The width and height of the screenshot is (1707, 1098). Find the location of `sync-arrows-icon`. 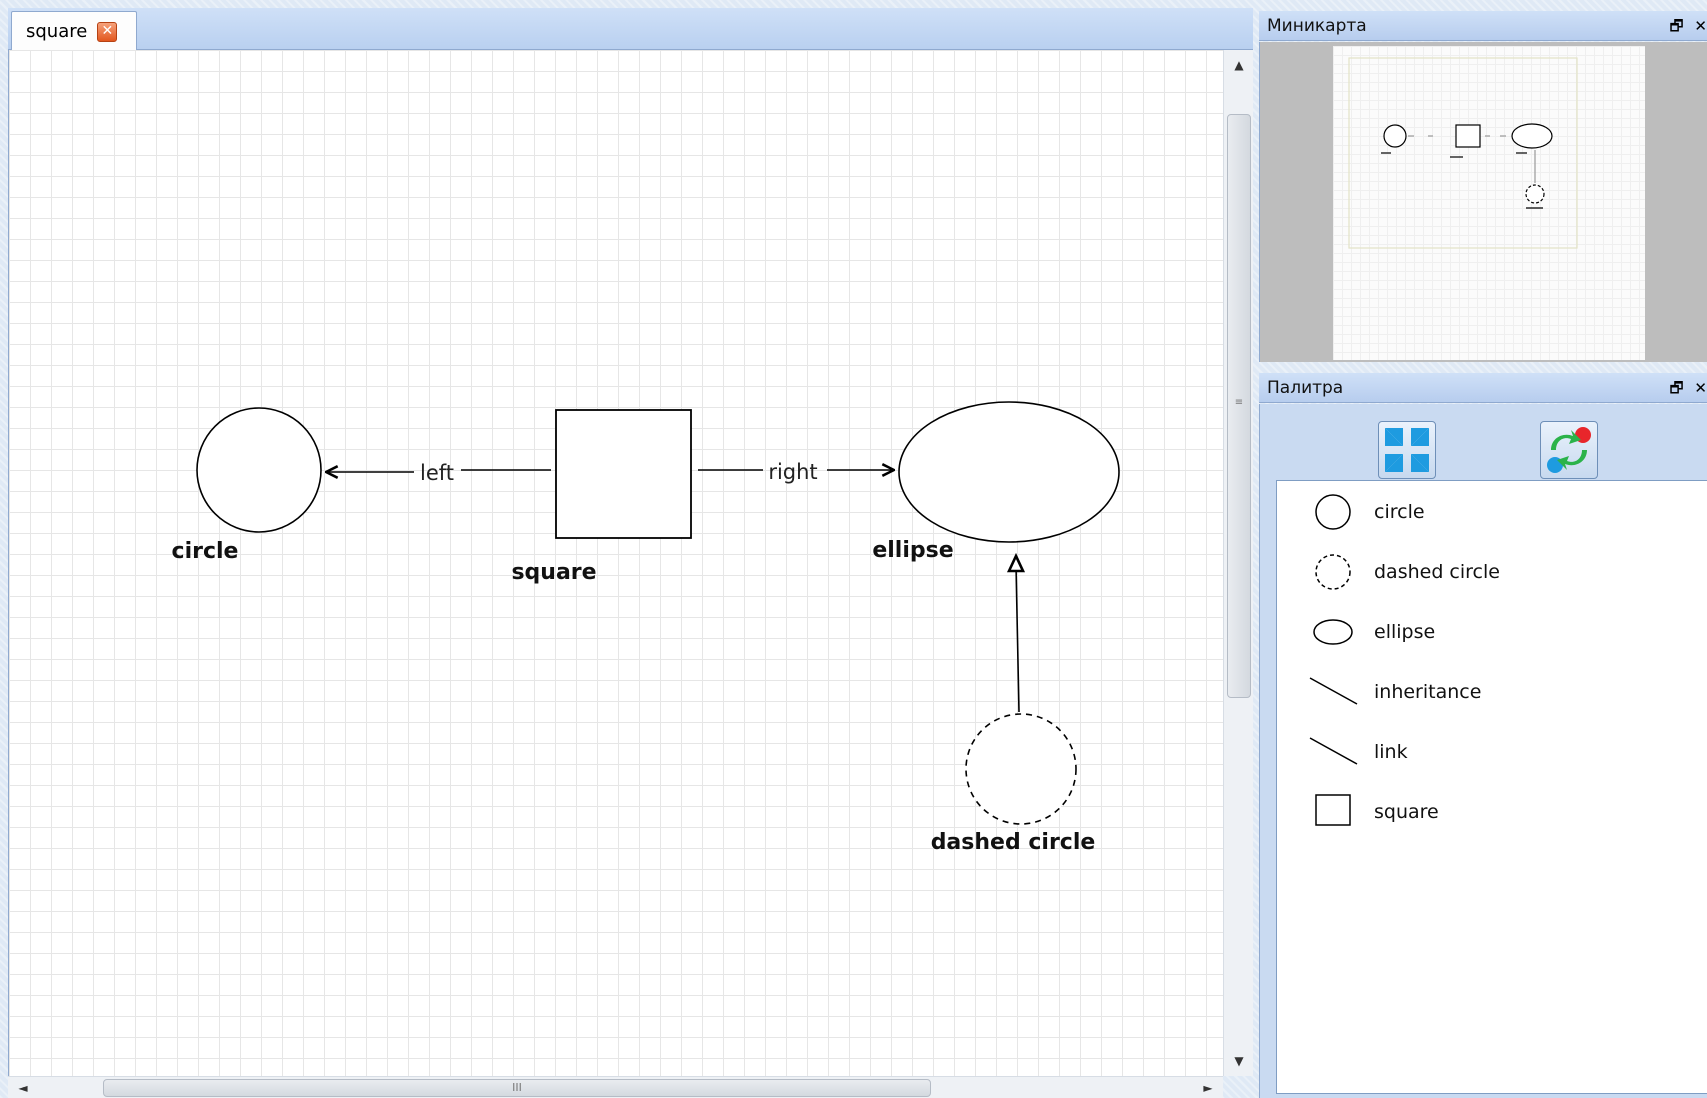

sync-arrows-icon is located at coordinates (1569, 450).